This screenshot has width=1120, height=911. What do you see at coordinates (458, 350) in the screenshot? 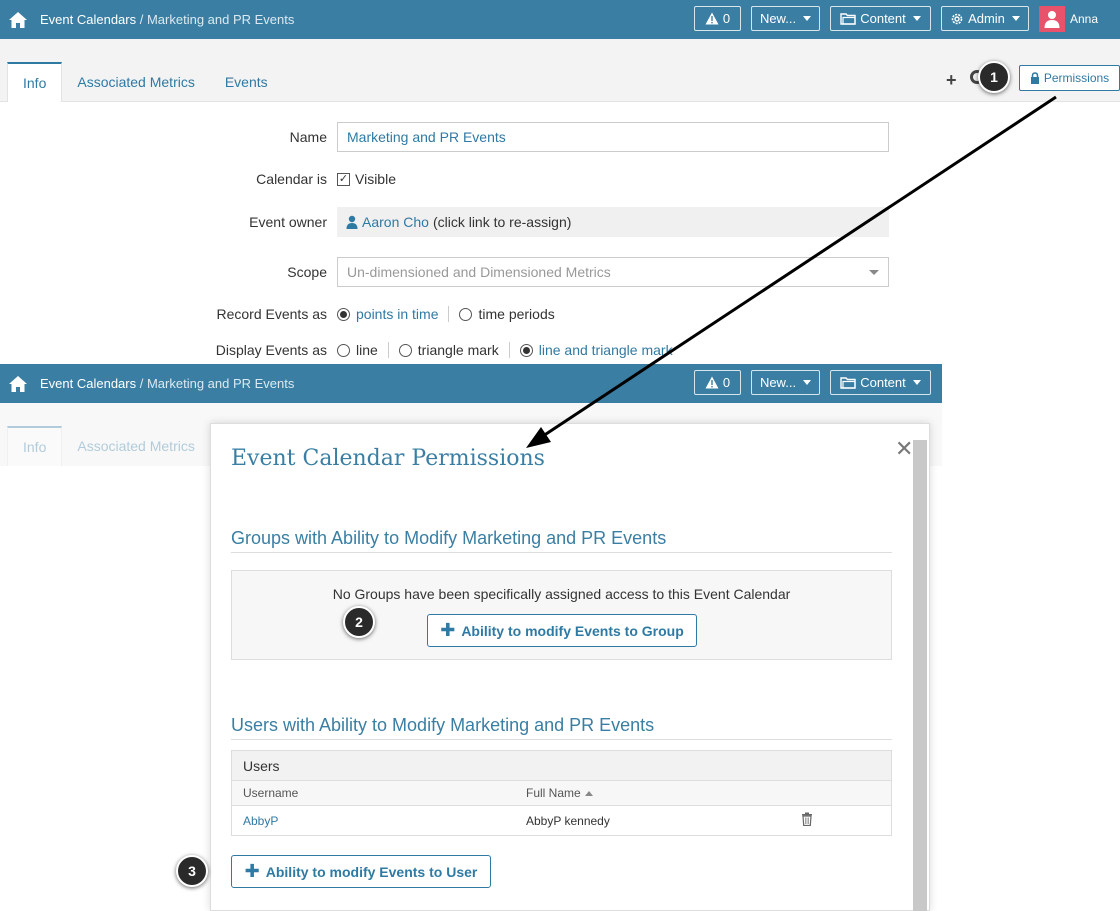
I see `display-triangle-label: triangle mark` at bounding box center [458, 350].